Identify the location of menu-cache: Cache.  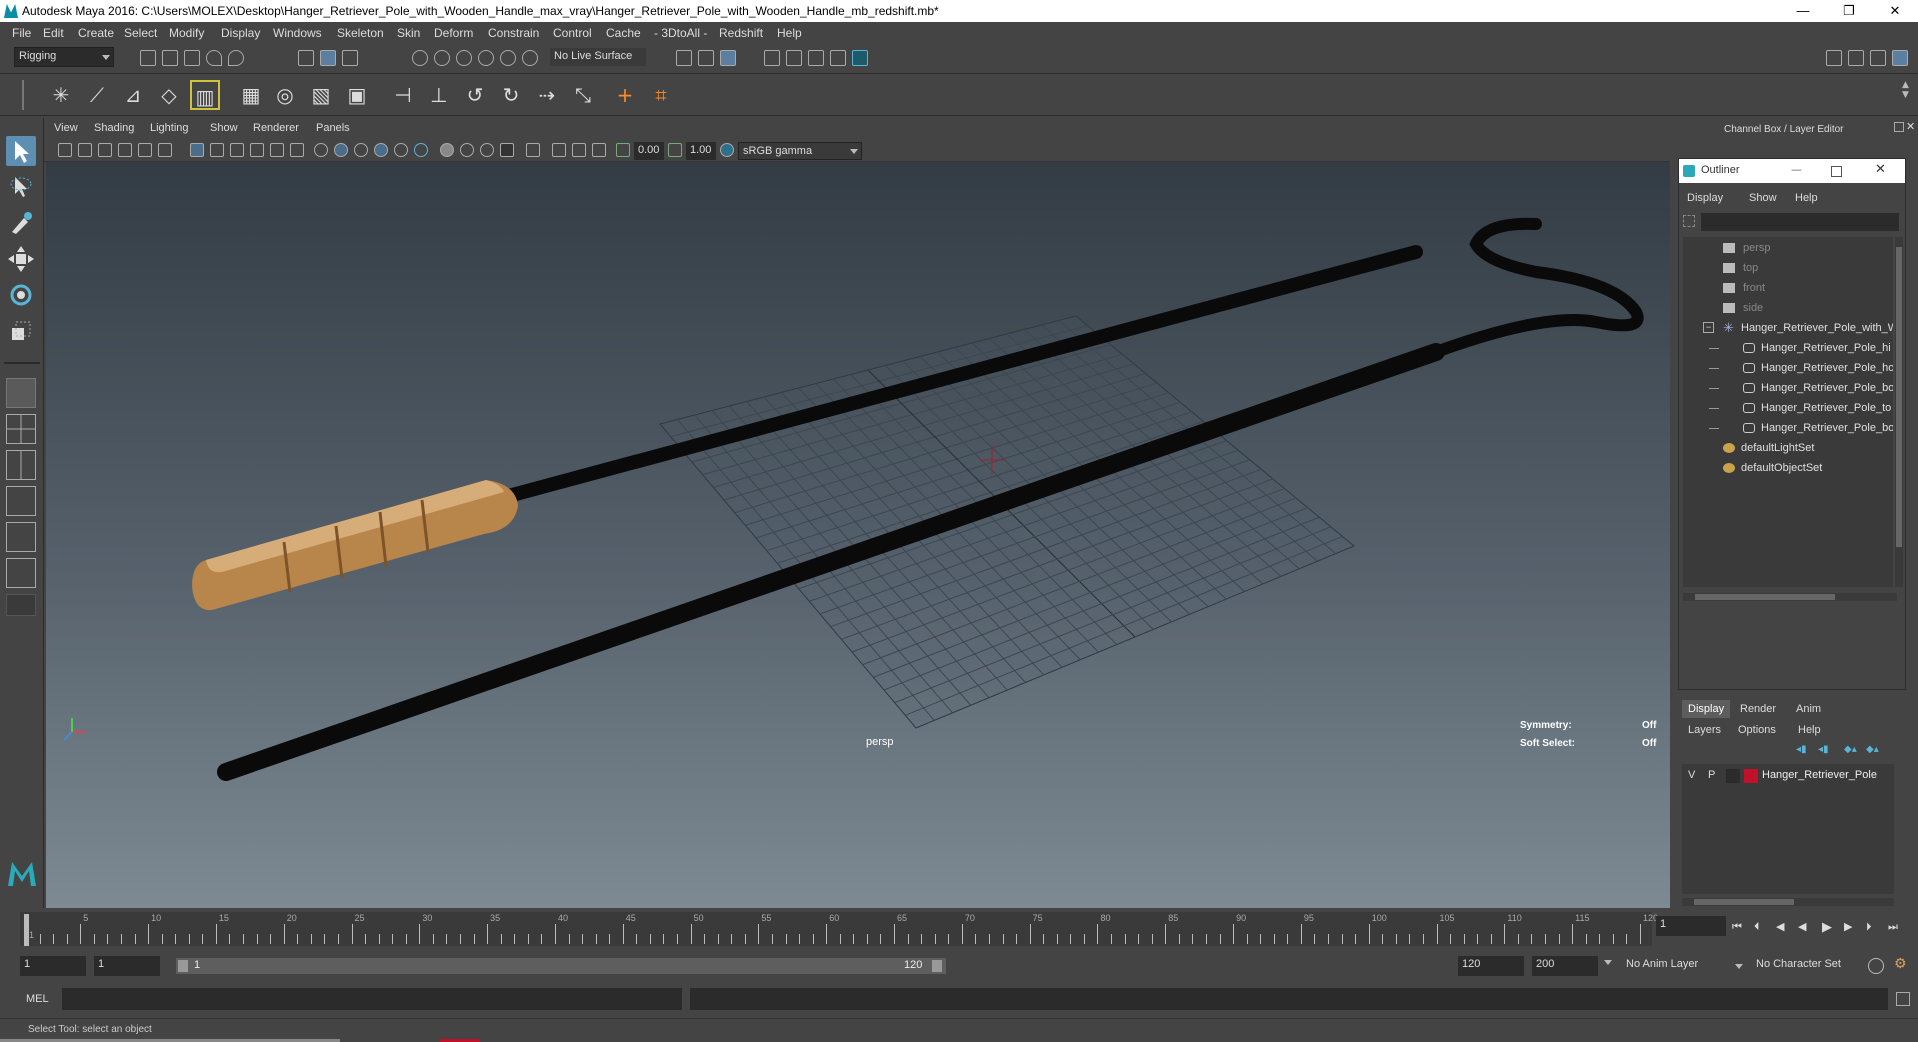
(623, 33).